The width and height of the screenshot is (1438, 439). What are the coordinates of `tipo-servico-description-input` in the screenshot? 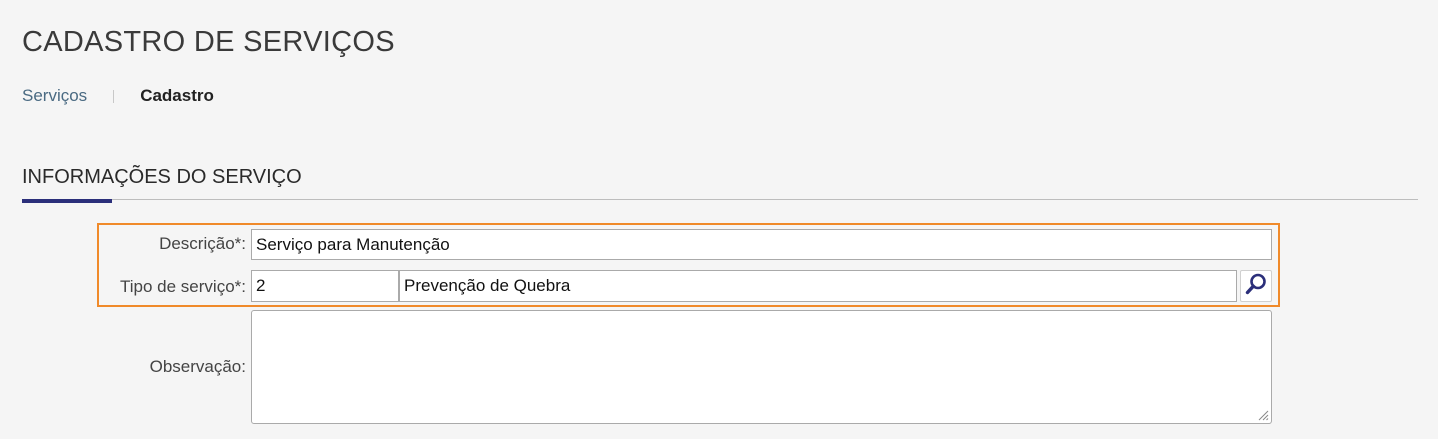 It's located at (818, 286).